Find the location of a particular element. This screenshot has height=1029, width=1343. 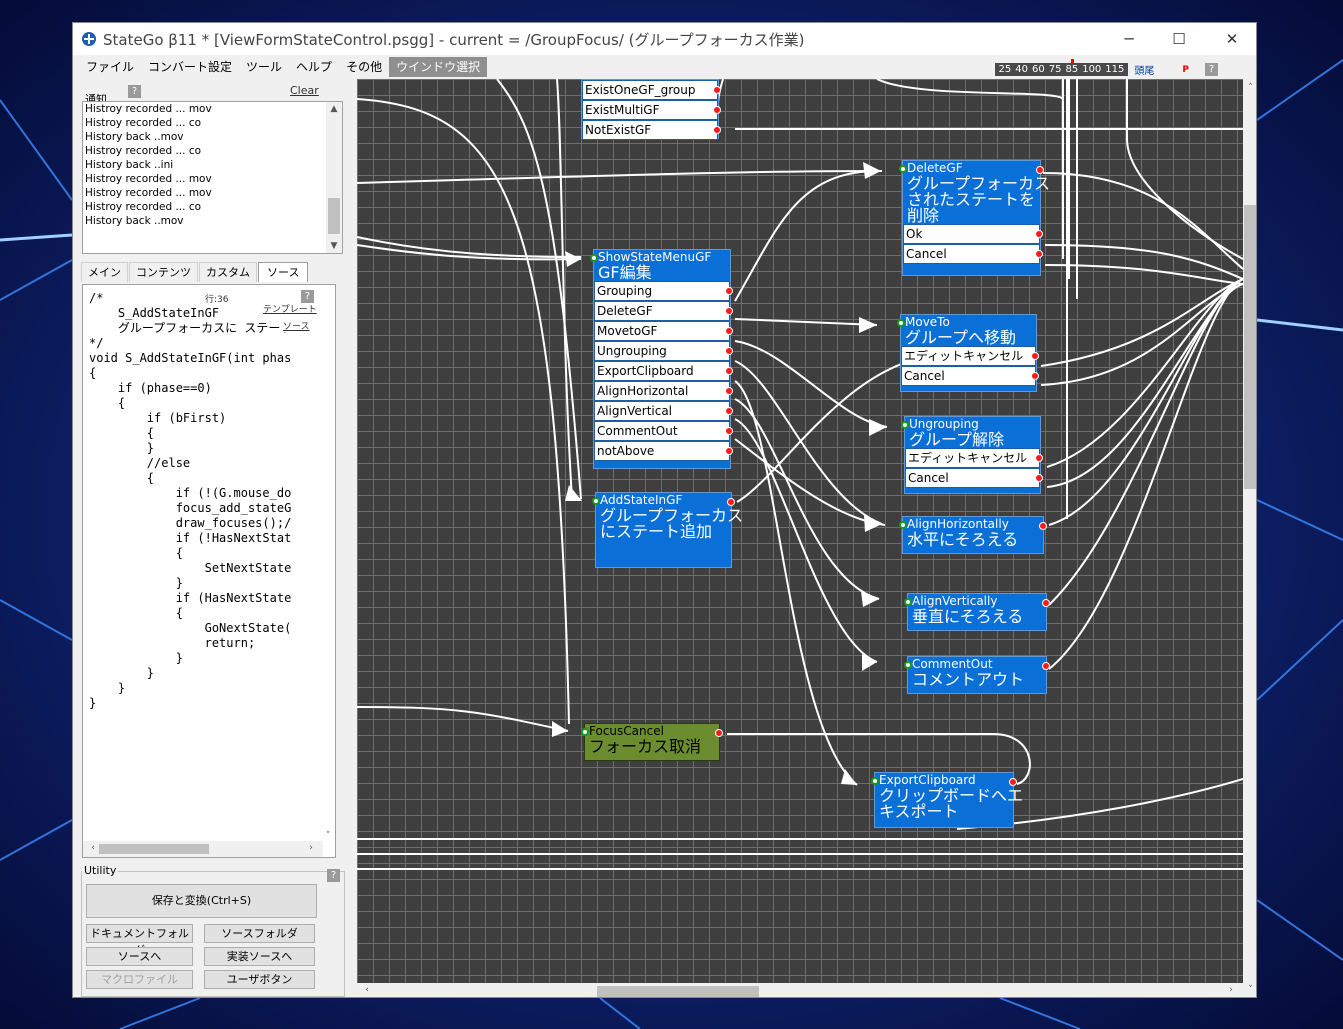

menu-convert-settings: コンバート設定 is located at coordinates (190, 67).